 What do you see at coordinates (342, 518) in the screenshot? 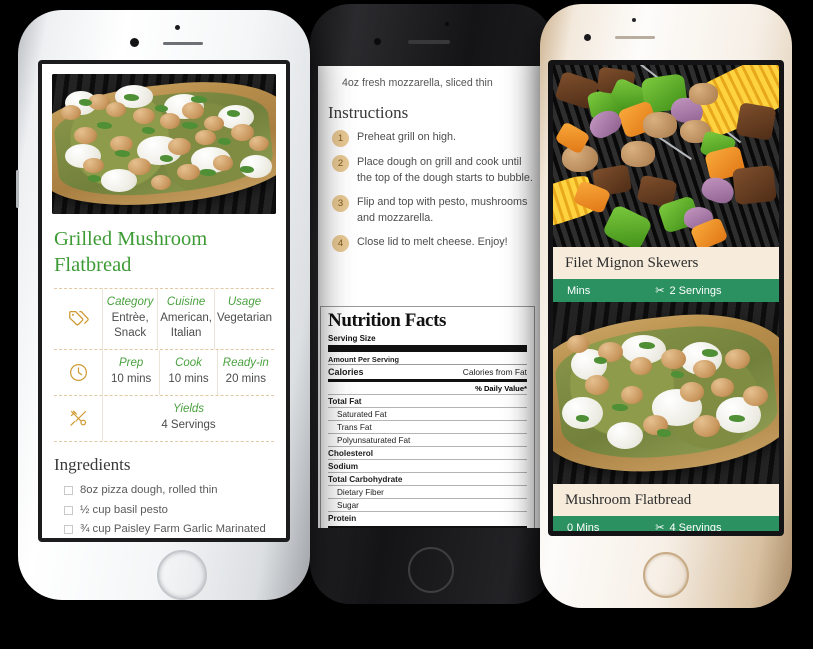
I see `nutrient-label: Protein` at bounding box center [342, 518].